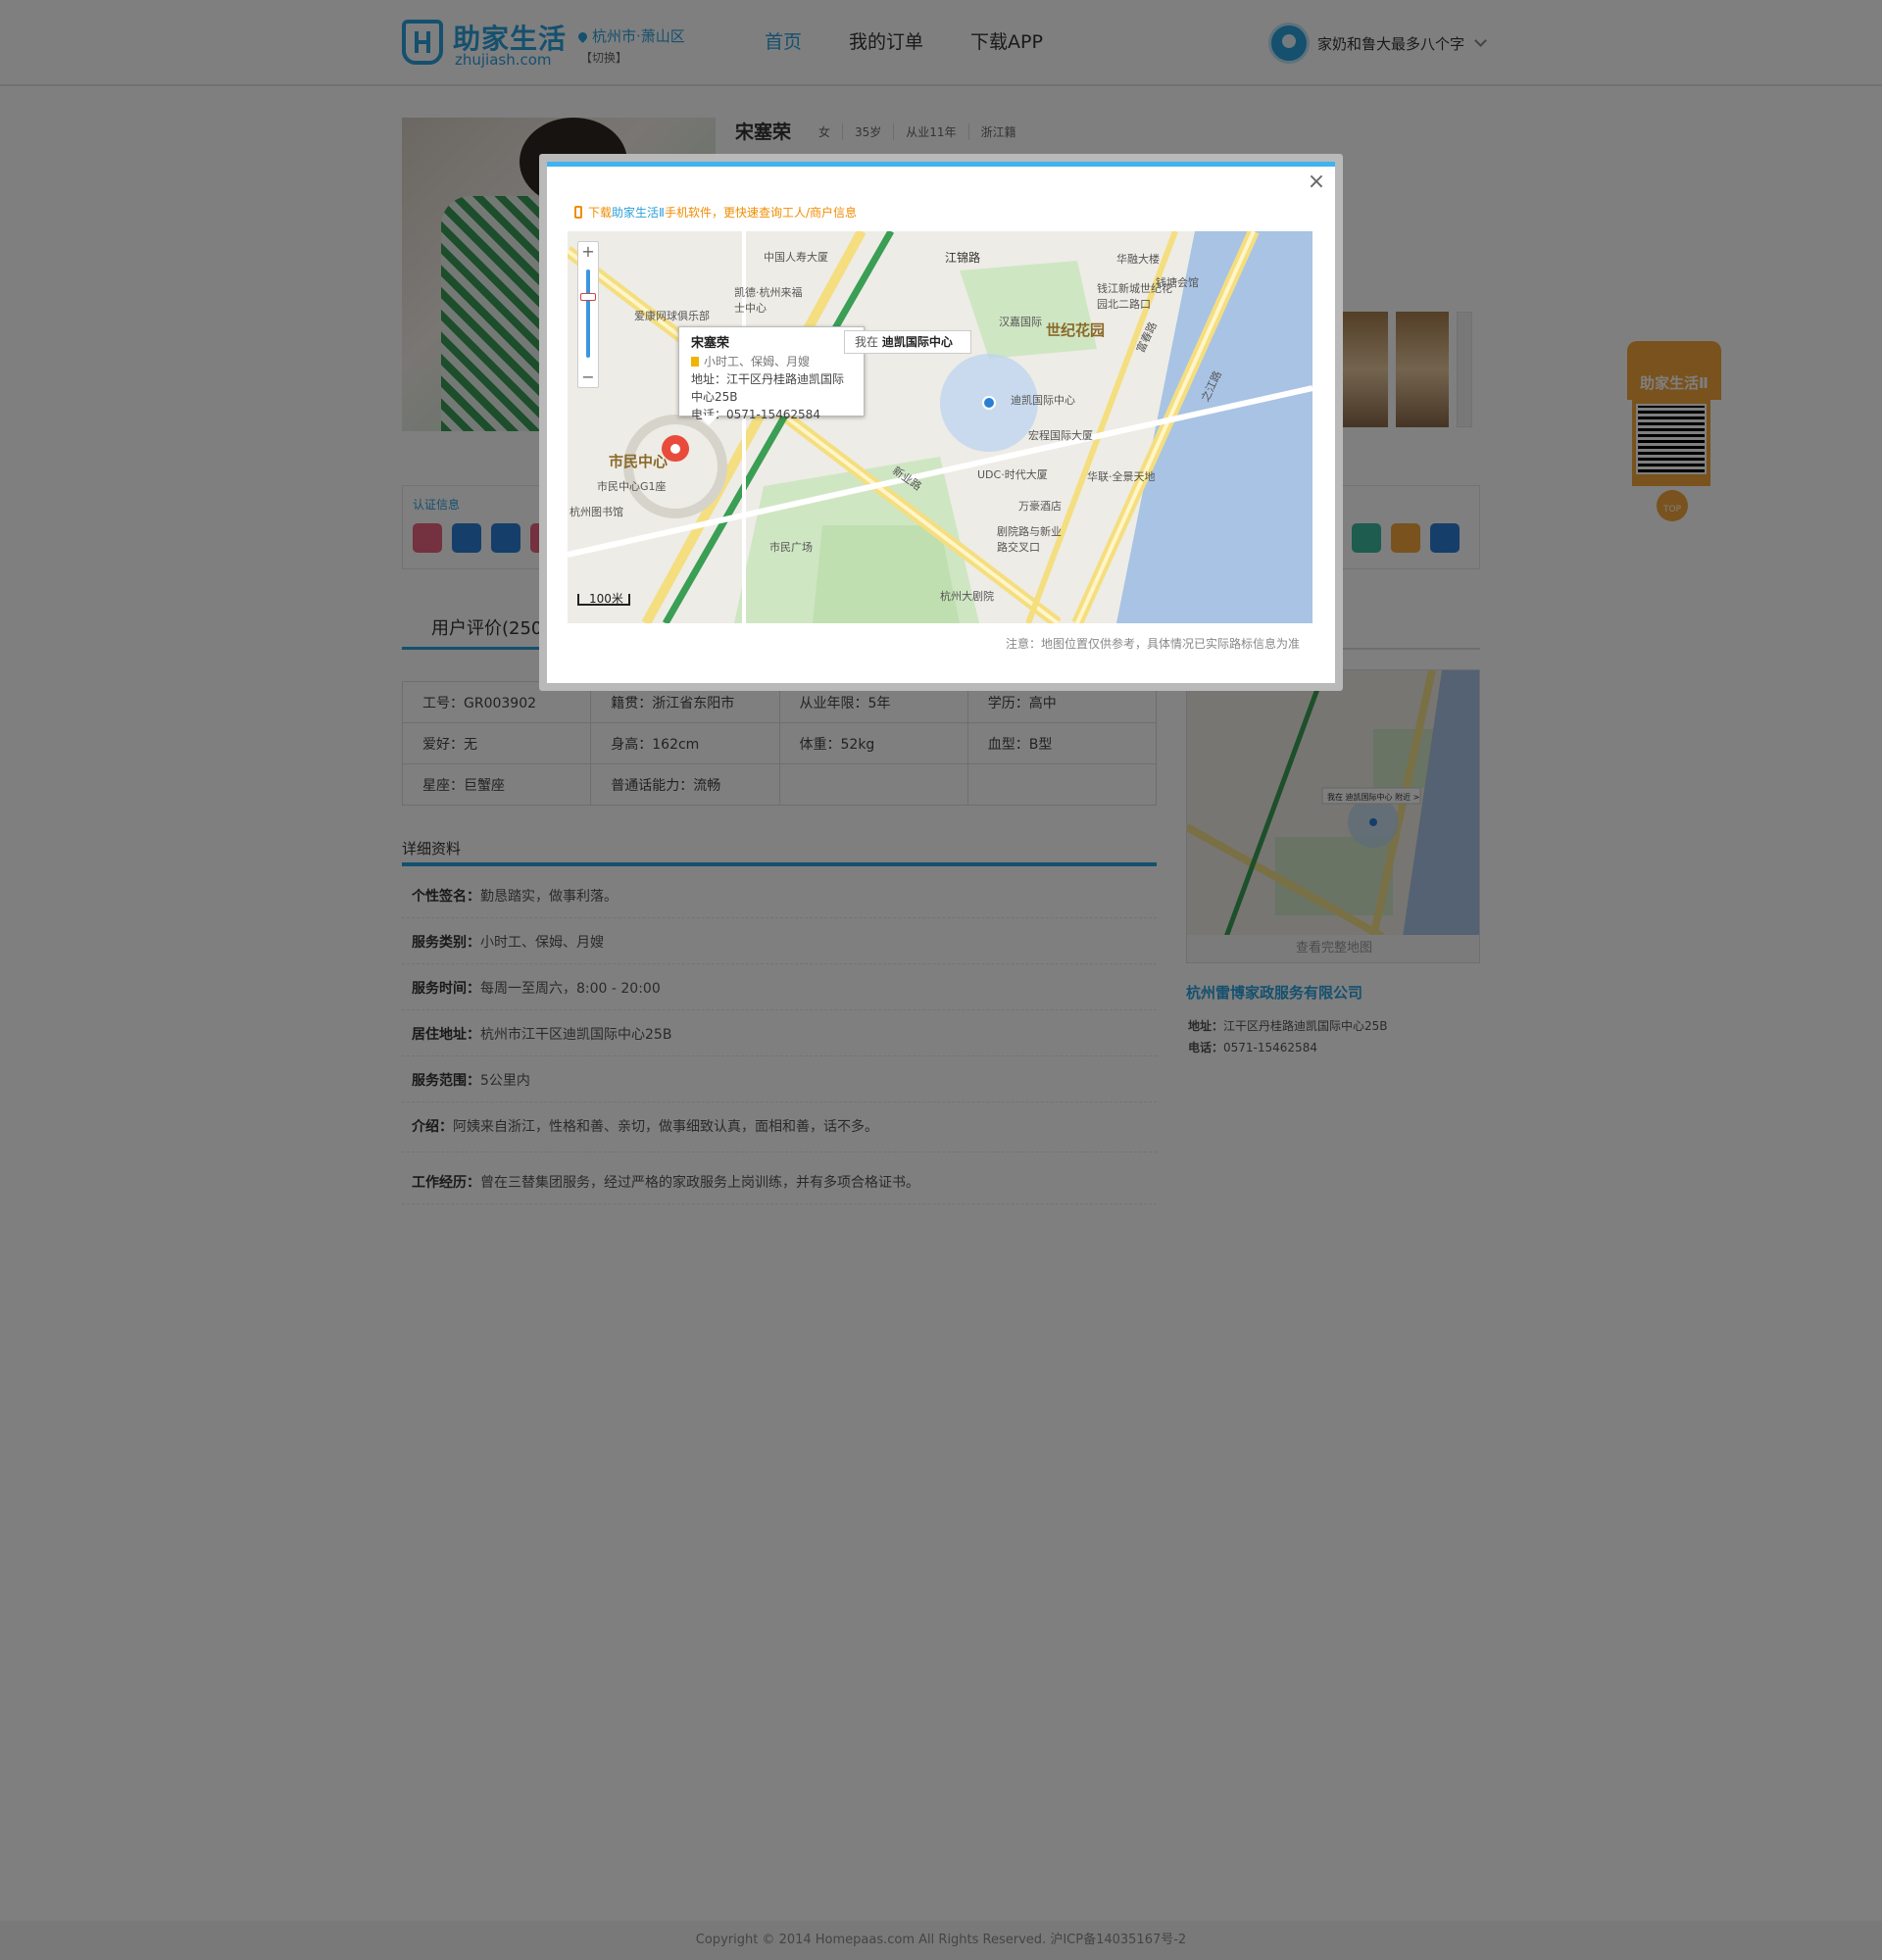 The width and height of the screenshot is (1882, 1960). What do you see at coordinates (1121, 476) in the screenshot?
I see `map-label: 华联·全景天地` at bounding box center [1121, 476].